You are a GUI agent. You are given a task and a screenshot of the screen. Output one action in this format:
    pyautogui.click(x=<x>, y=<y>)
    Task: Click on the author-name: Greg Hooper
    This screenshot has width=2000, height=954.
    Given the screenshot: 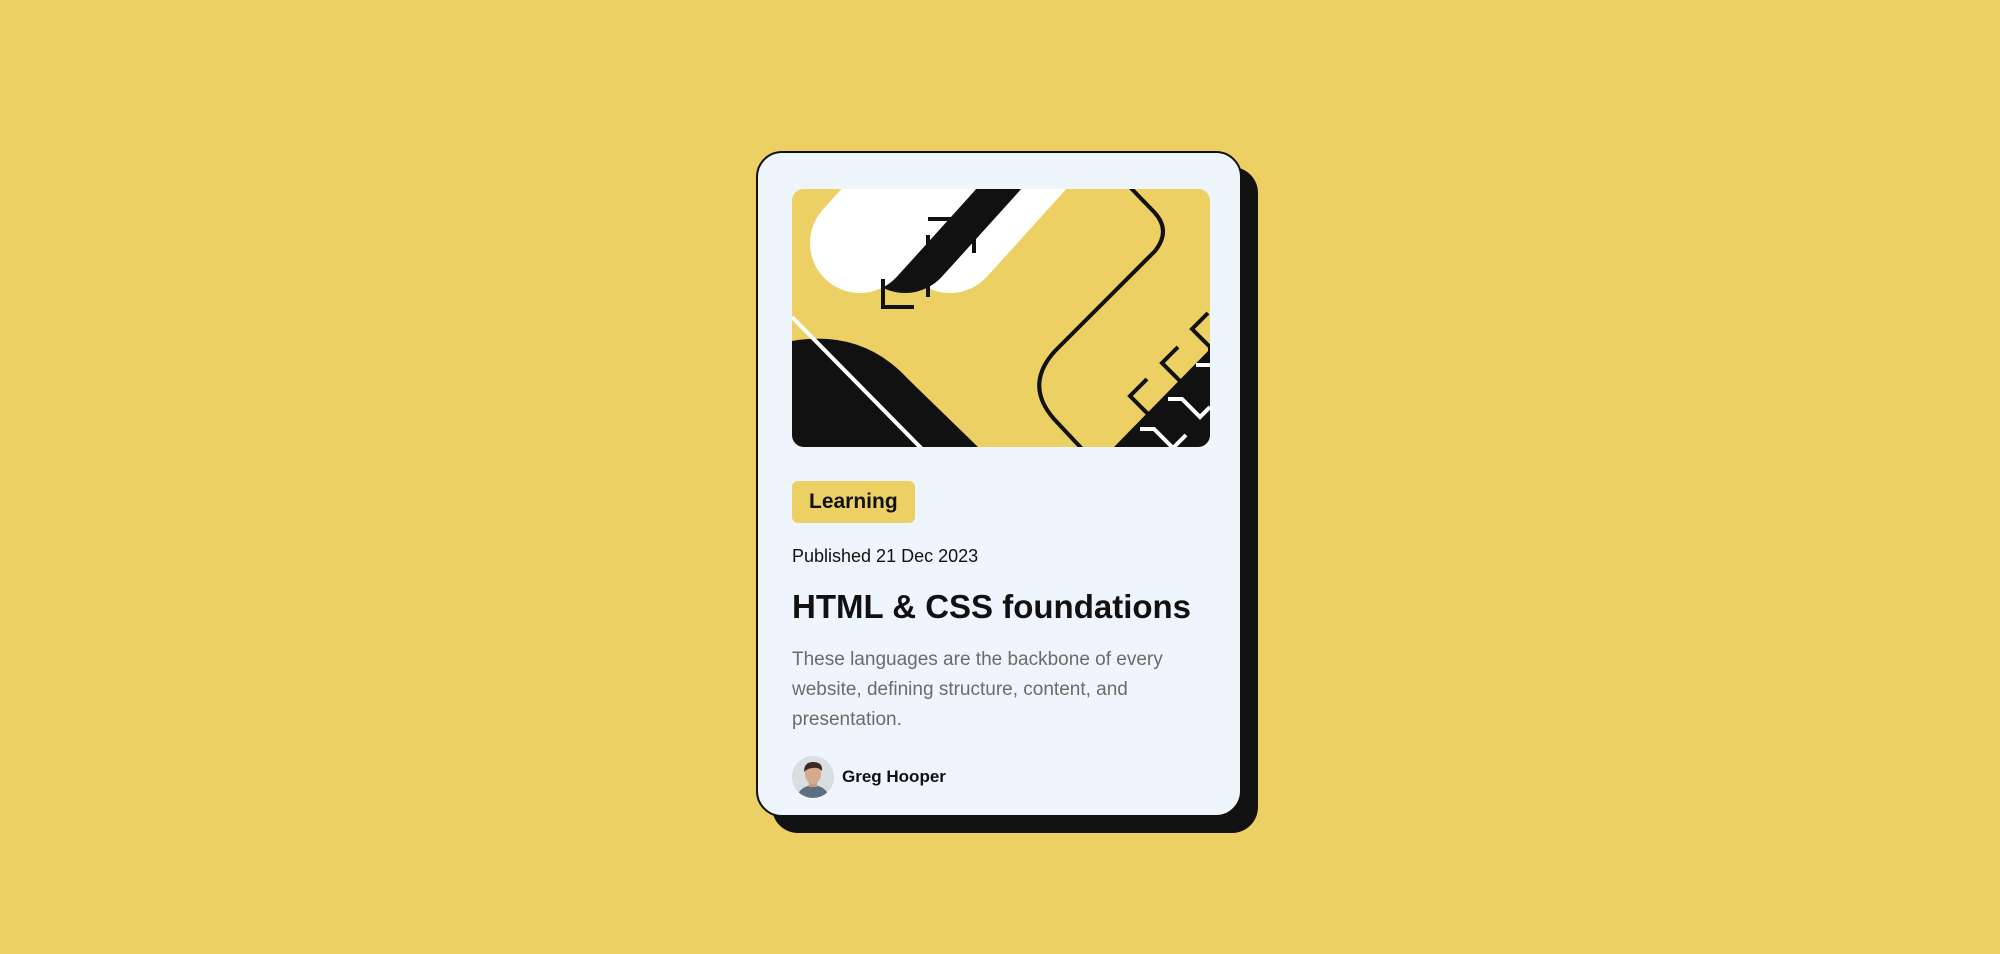 What is the action you would take?
    pyautogui.click(x=894, y=776)
    